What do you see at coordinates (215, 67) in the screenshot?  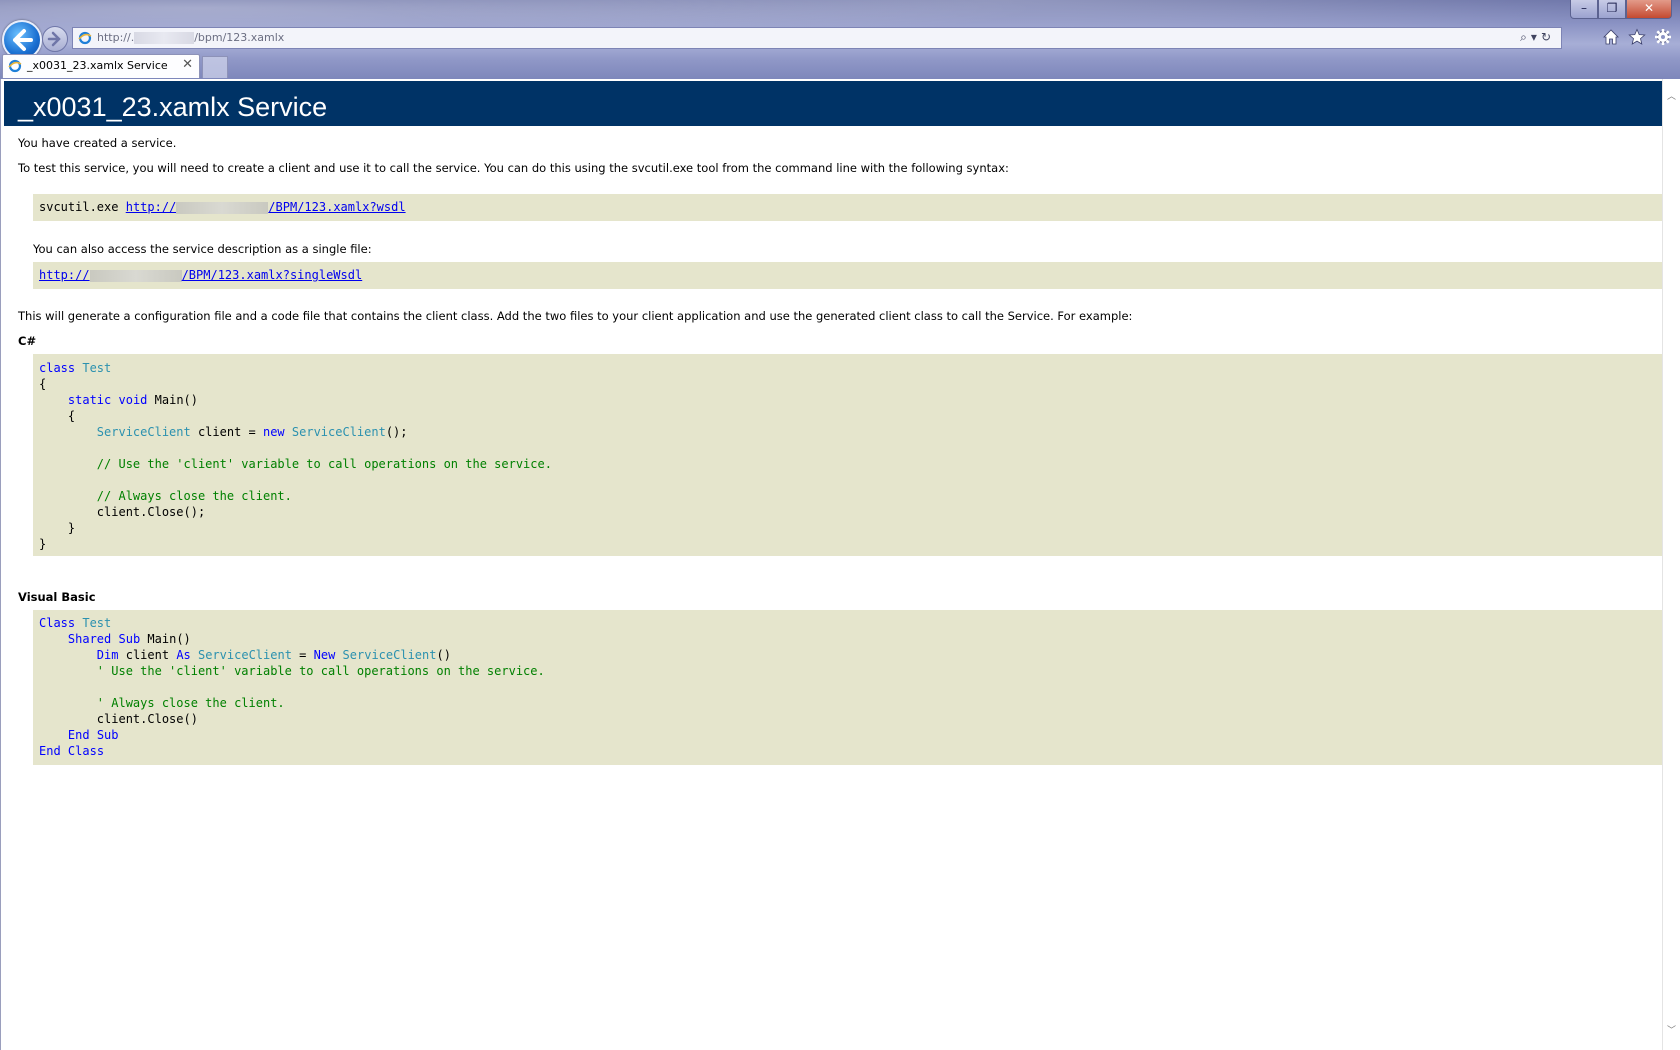 I see `new-tab-button` at bounding box center [215, 67].